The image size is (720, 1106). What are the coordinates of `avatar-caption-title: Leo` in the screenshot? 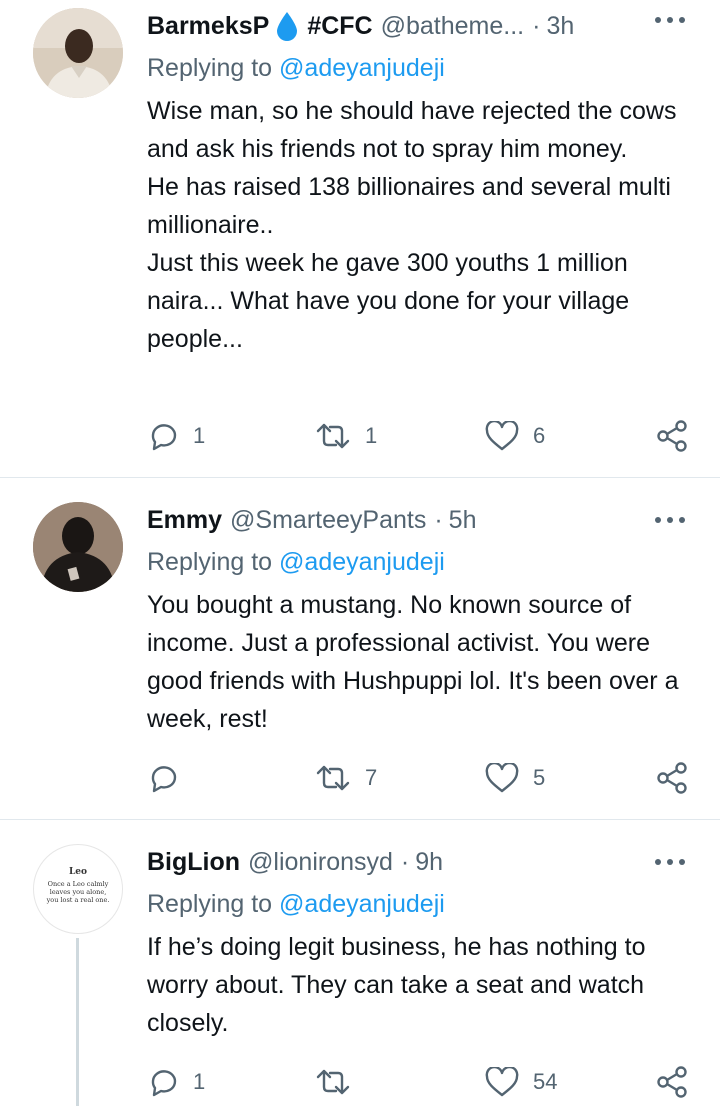 It's located at (78, 872).